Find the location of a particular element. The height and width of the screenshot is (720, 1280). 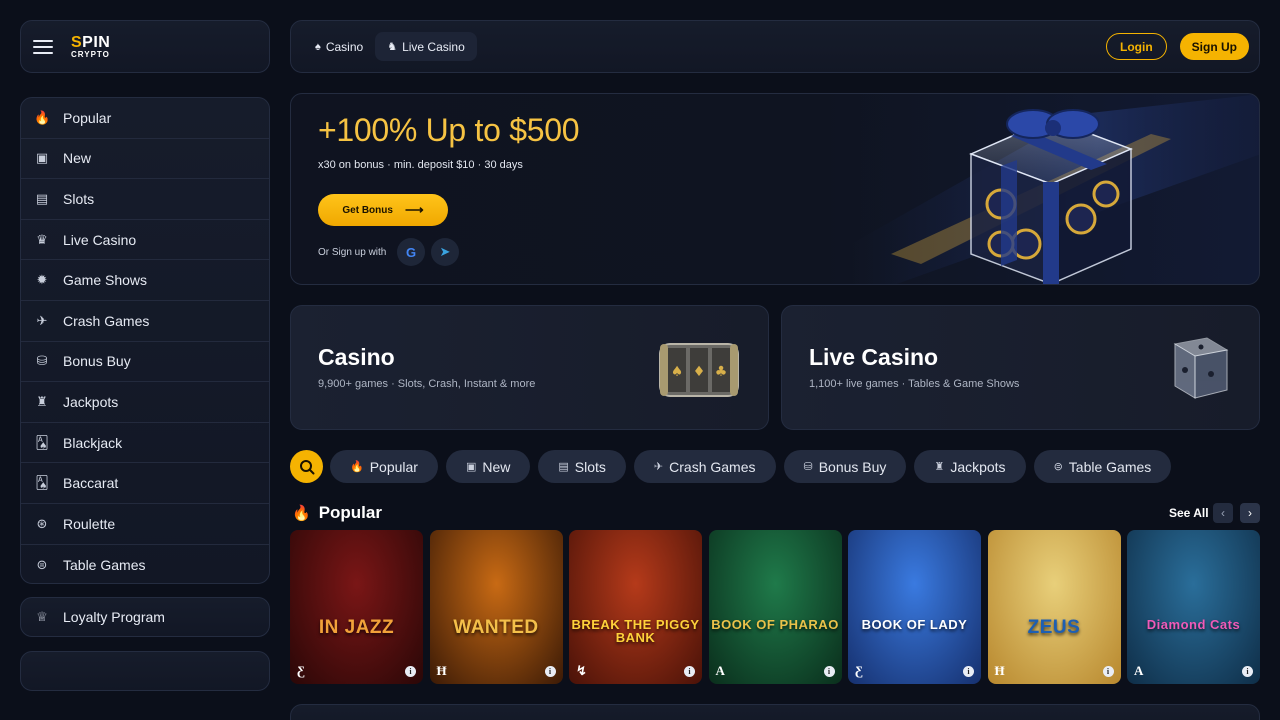

sidebar-item-label: Blackjack is located at coordinates (93, 442).